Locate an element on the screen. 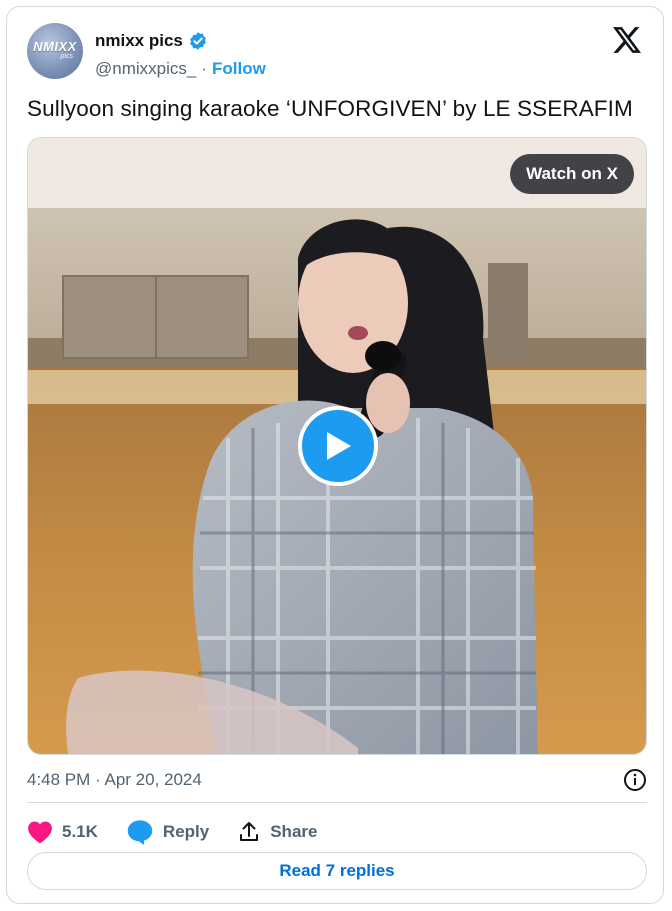 This screenshot has width=672, height=911. reply-bubble-icon is located at coordinates (140, 832).